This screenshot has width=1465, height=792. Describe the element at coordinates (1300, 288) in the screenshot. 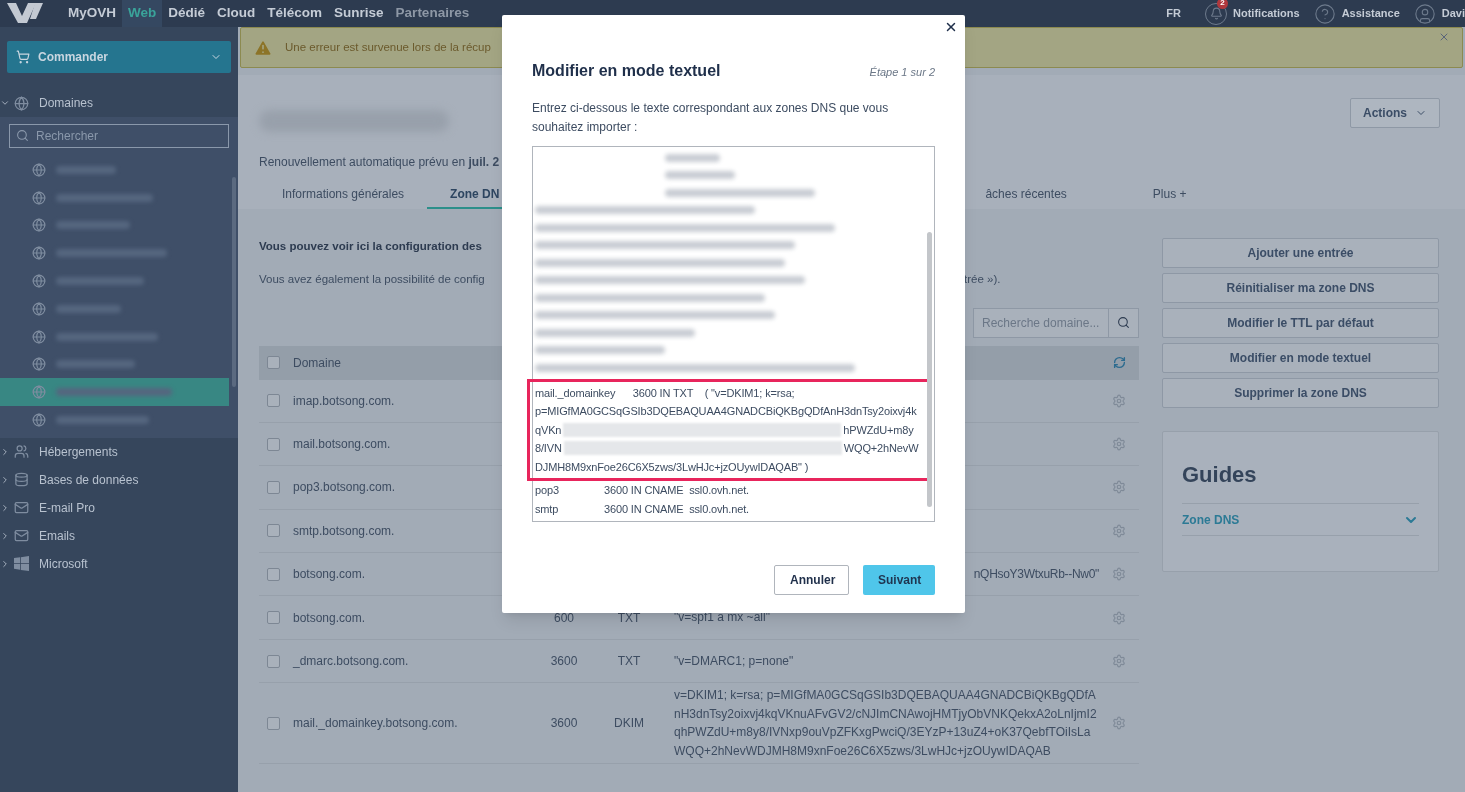

I see `action-button: Réinitialiser ma zone DNS` at that location.